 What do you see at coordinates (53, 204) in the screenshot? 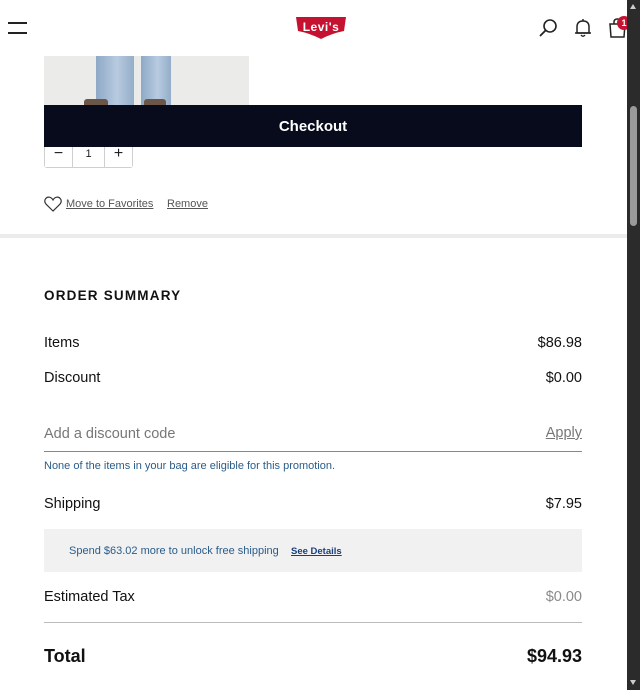
I see `heart-icon` at bounding box center [53, 204].